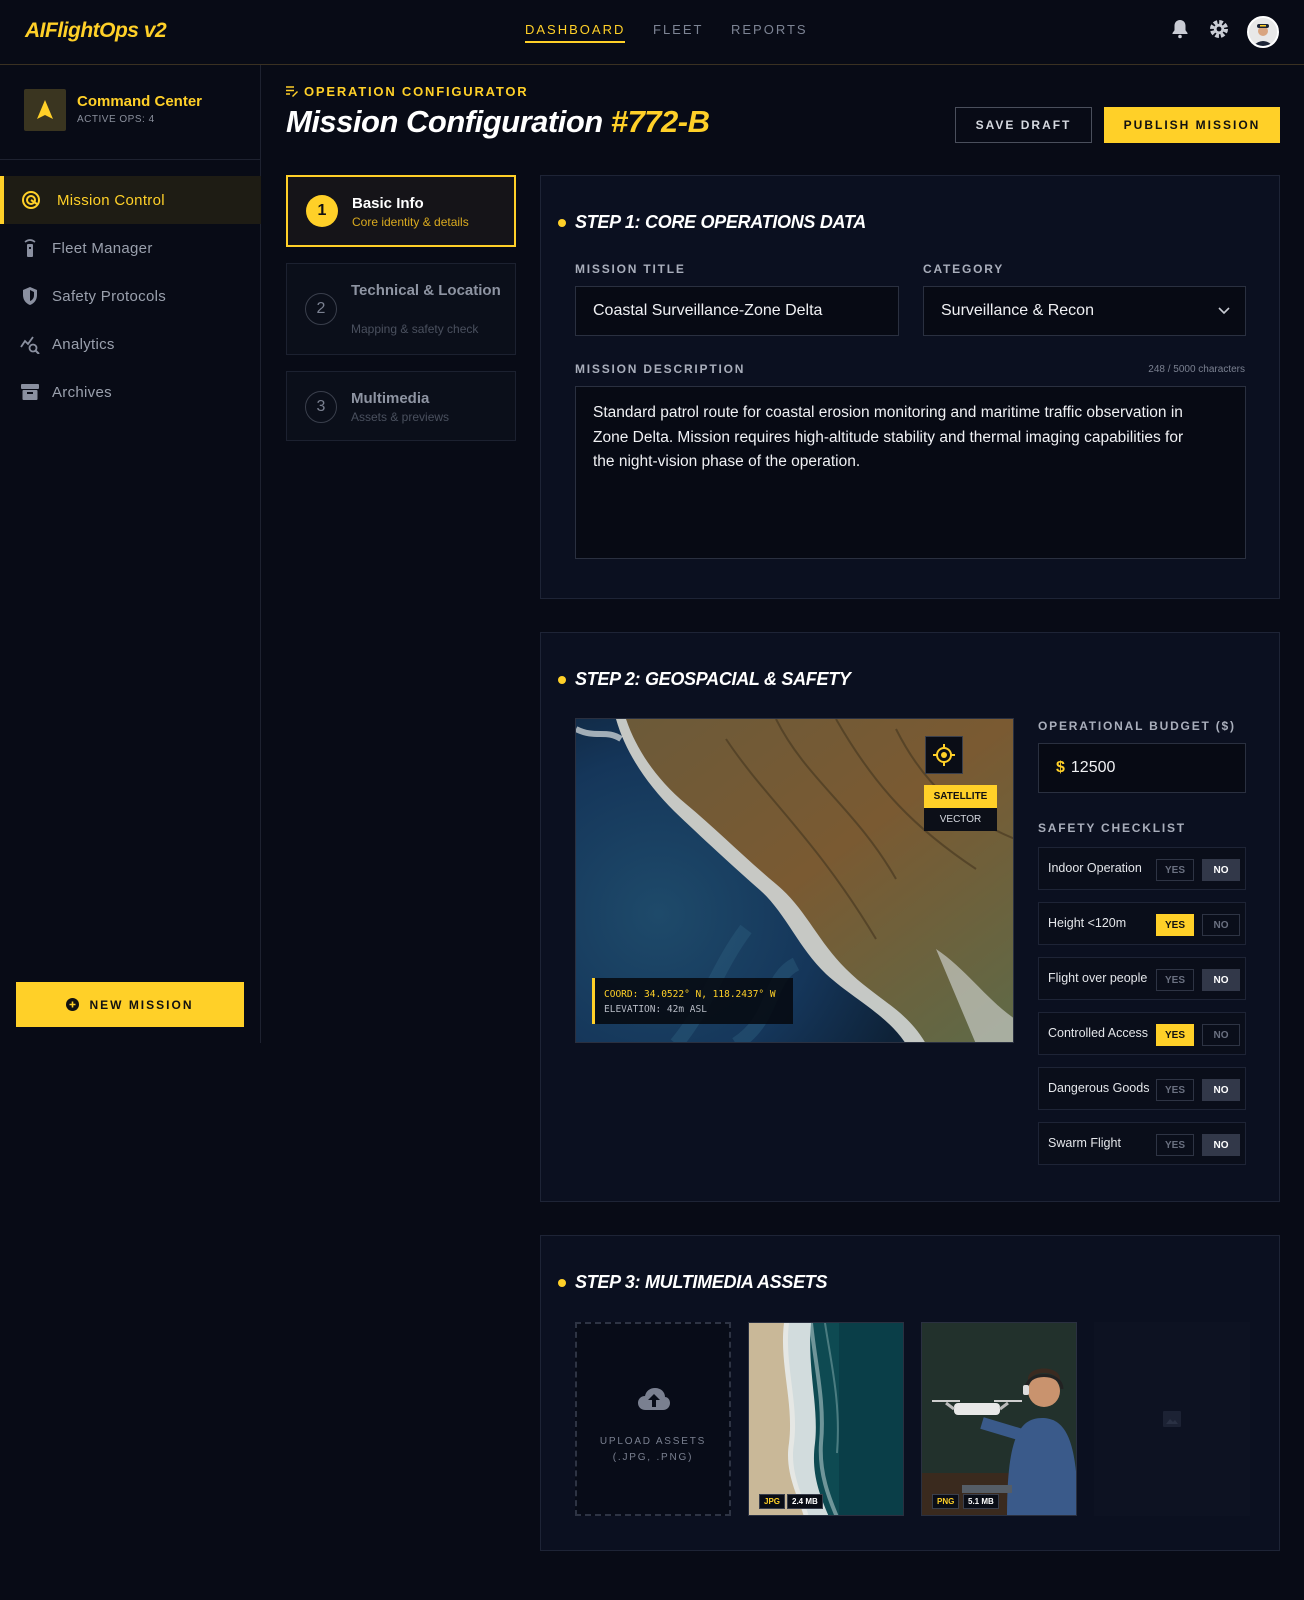 Image resolution: width=1304 pixels, height=1600 pixels. Describe the element at coordinates (946, 1501) in the screenshot. I see `file-type-badge: PNG` at that location.